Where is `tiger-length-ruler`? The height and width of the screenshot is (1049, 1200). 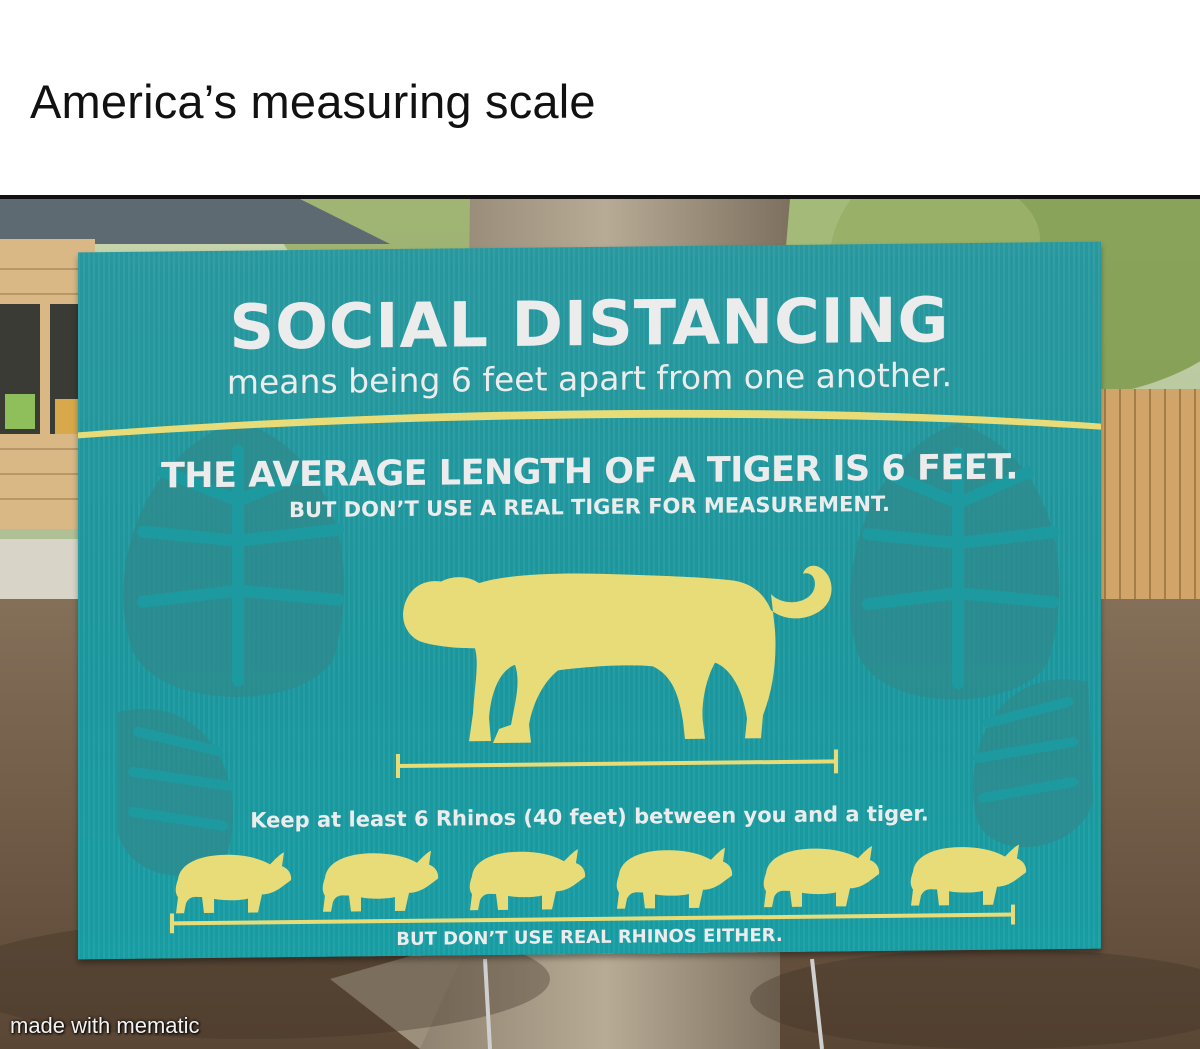 tiger-length-ruler is located at coordinates (617, 764).